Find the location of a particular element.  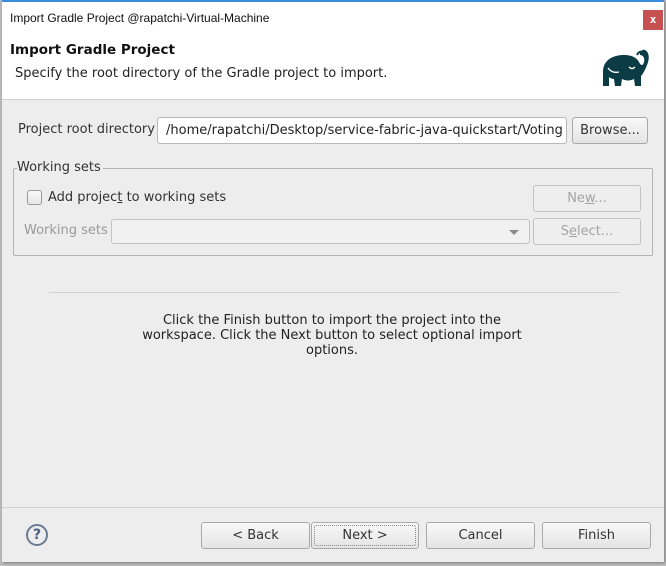

close-button: x is located at coordinates (653, 20).